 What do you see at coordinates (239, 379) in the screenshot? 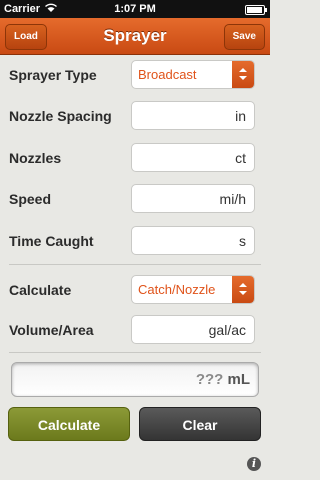
I see `result-unit: mL` at bounding box center [239, 379].